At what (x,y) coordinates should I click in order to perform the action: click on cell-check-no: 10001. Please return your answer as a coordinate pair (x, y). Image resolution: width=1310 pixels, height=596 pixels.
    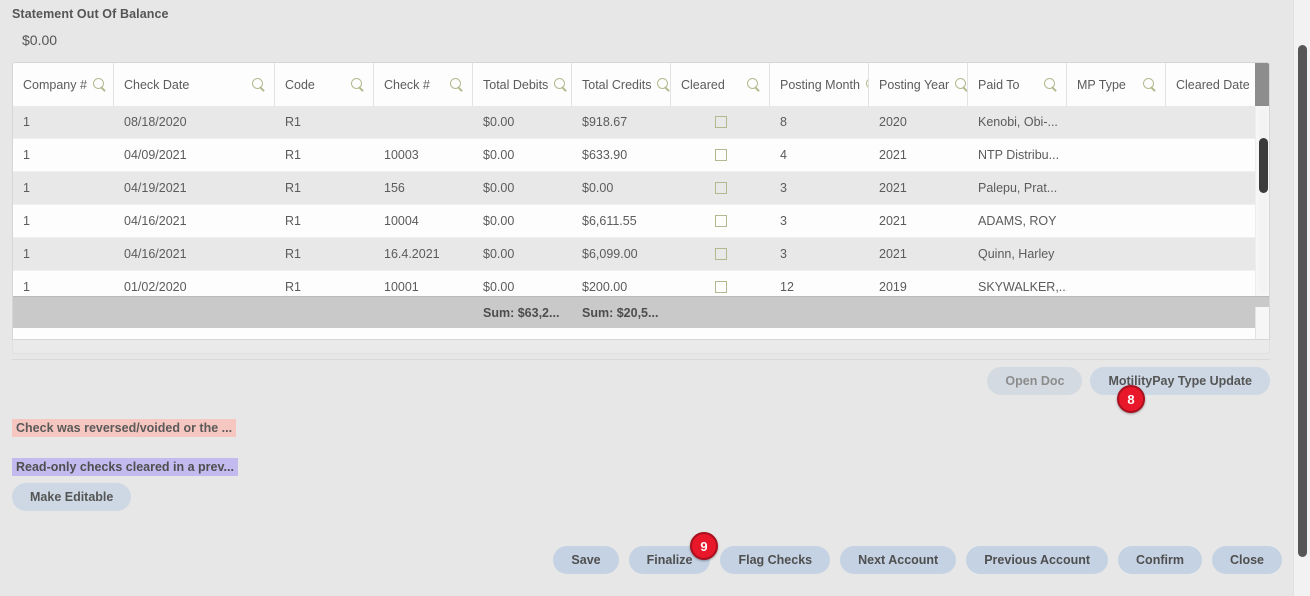
    Looking at the image, I should click on (423, 283).